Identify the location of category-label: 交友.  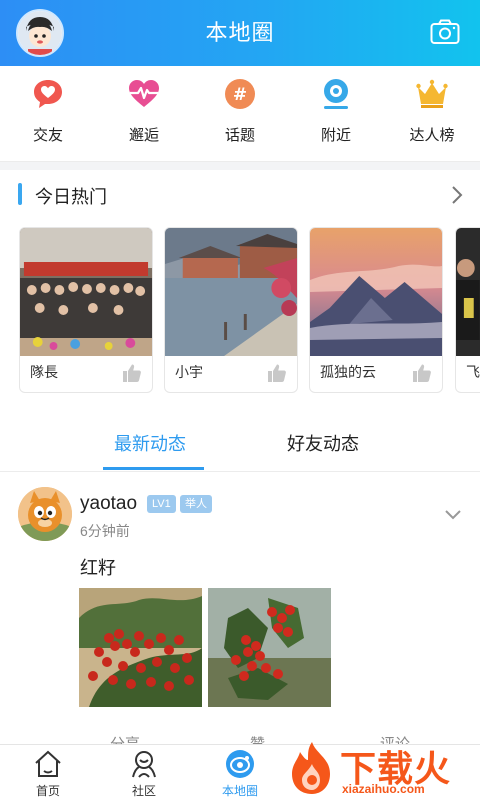
(47, 135).